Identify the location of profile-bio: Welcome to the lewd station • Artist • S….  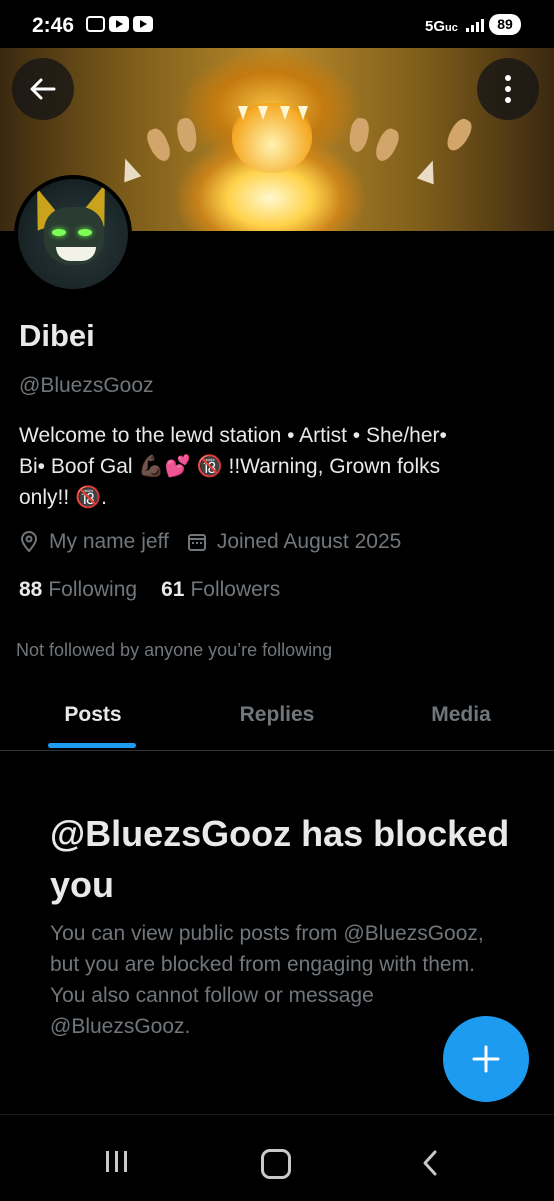
(233, 466).